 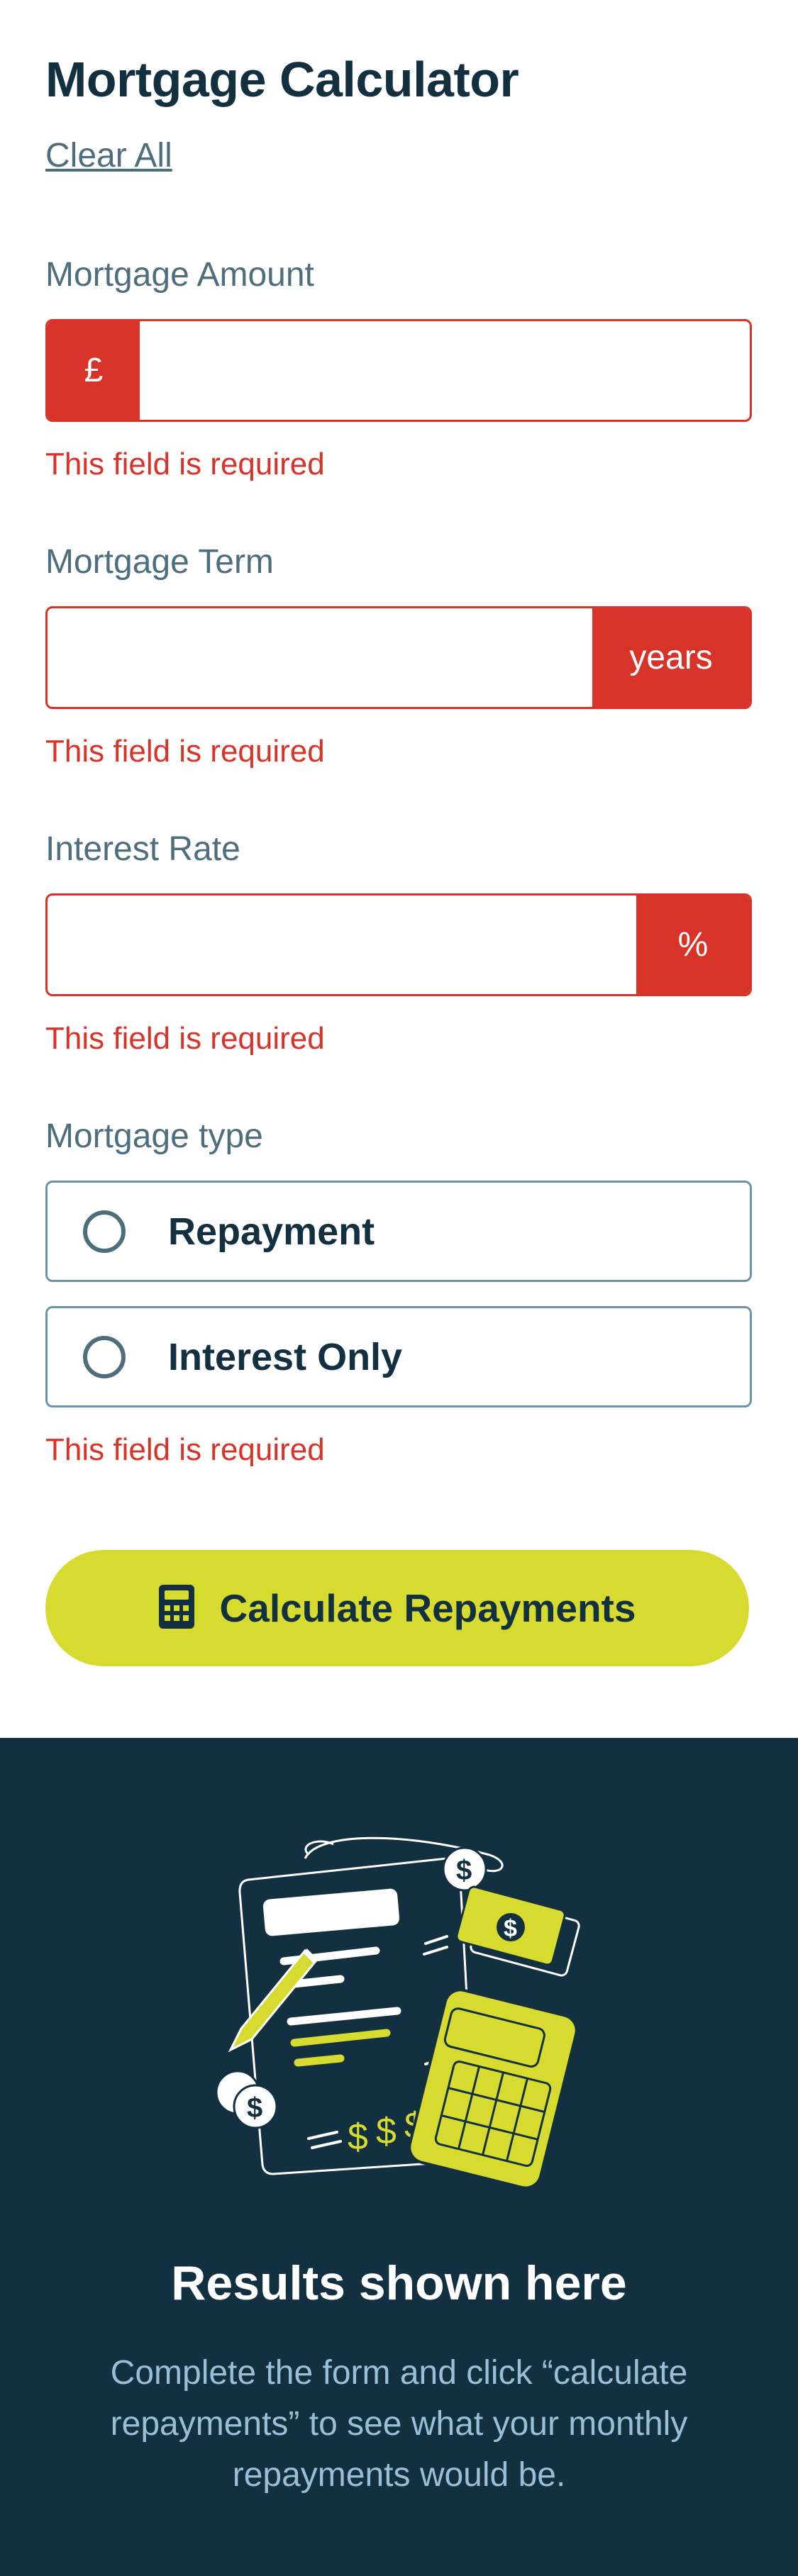 I want to click on interest-rate-label: Interest Rate, so click(x=142, y=849).